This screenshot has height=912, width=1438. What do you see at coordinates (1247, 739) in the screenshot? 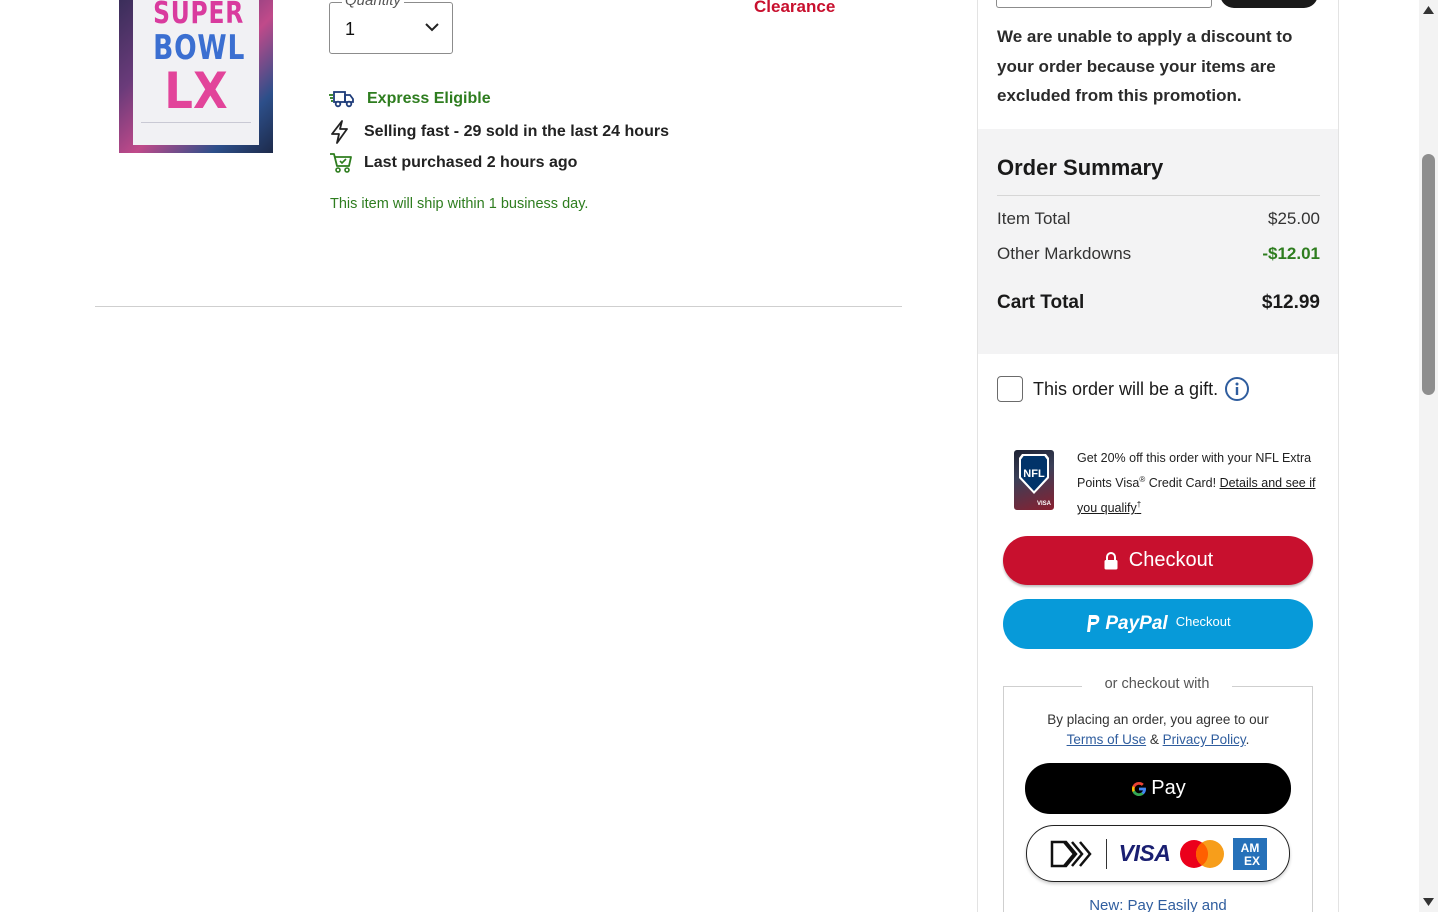
I see `agree-end: .` at bounding box center [1247, 739].